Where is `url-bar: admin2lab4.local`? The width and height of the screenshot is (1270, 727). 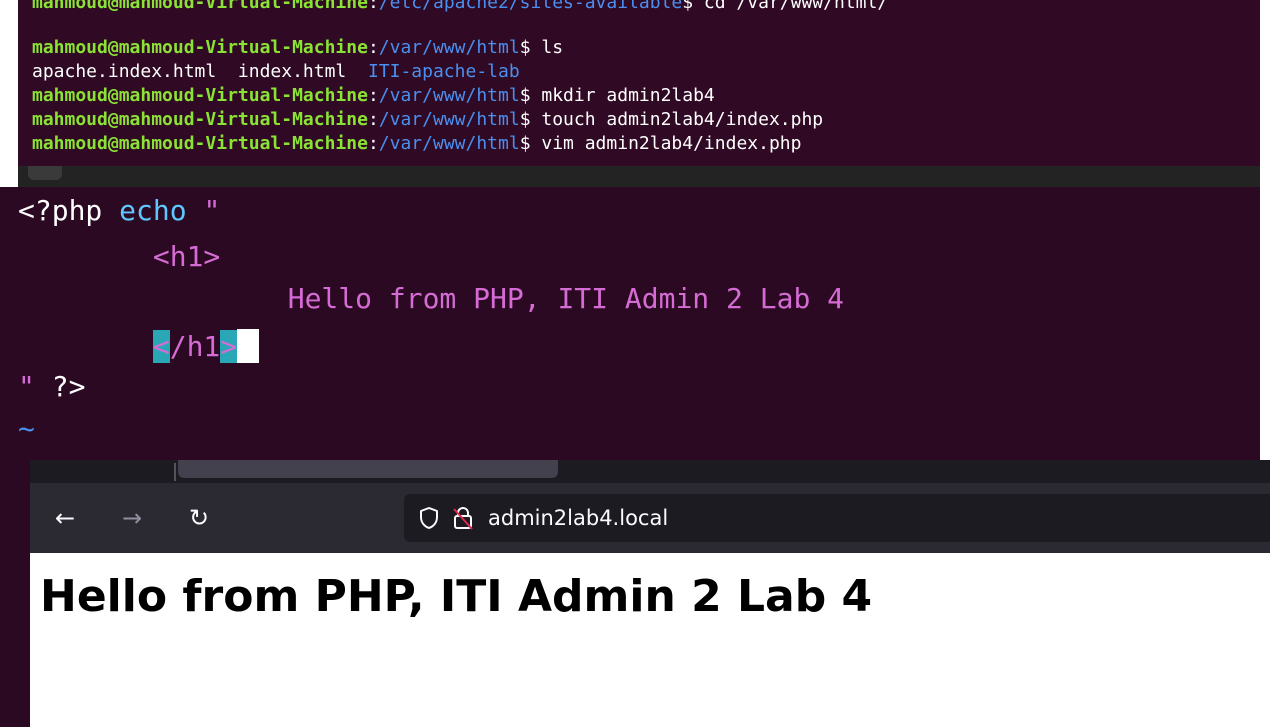
url-bar: admin2lab4.local is located at coordinates (837, 518).